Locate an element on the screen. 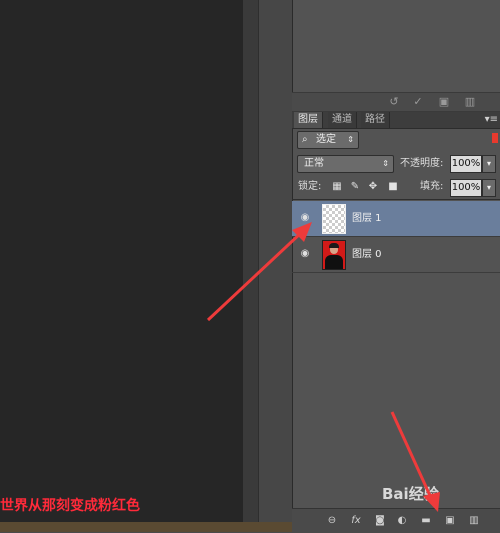 The image size is (500, 533). layer-name: 图层 1 is located at coordinates (367, 218).